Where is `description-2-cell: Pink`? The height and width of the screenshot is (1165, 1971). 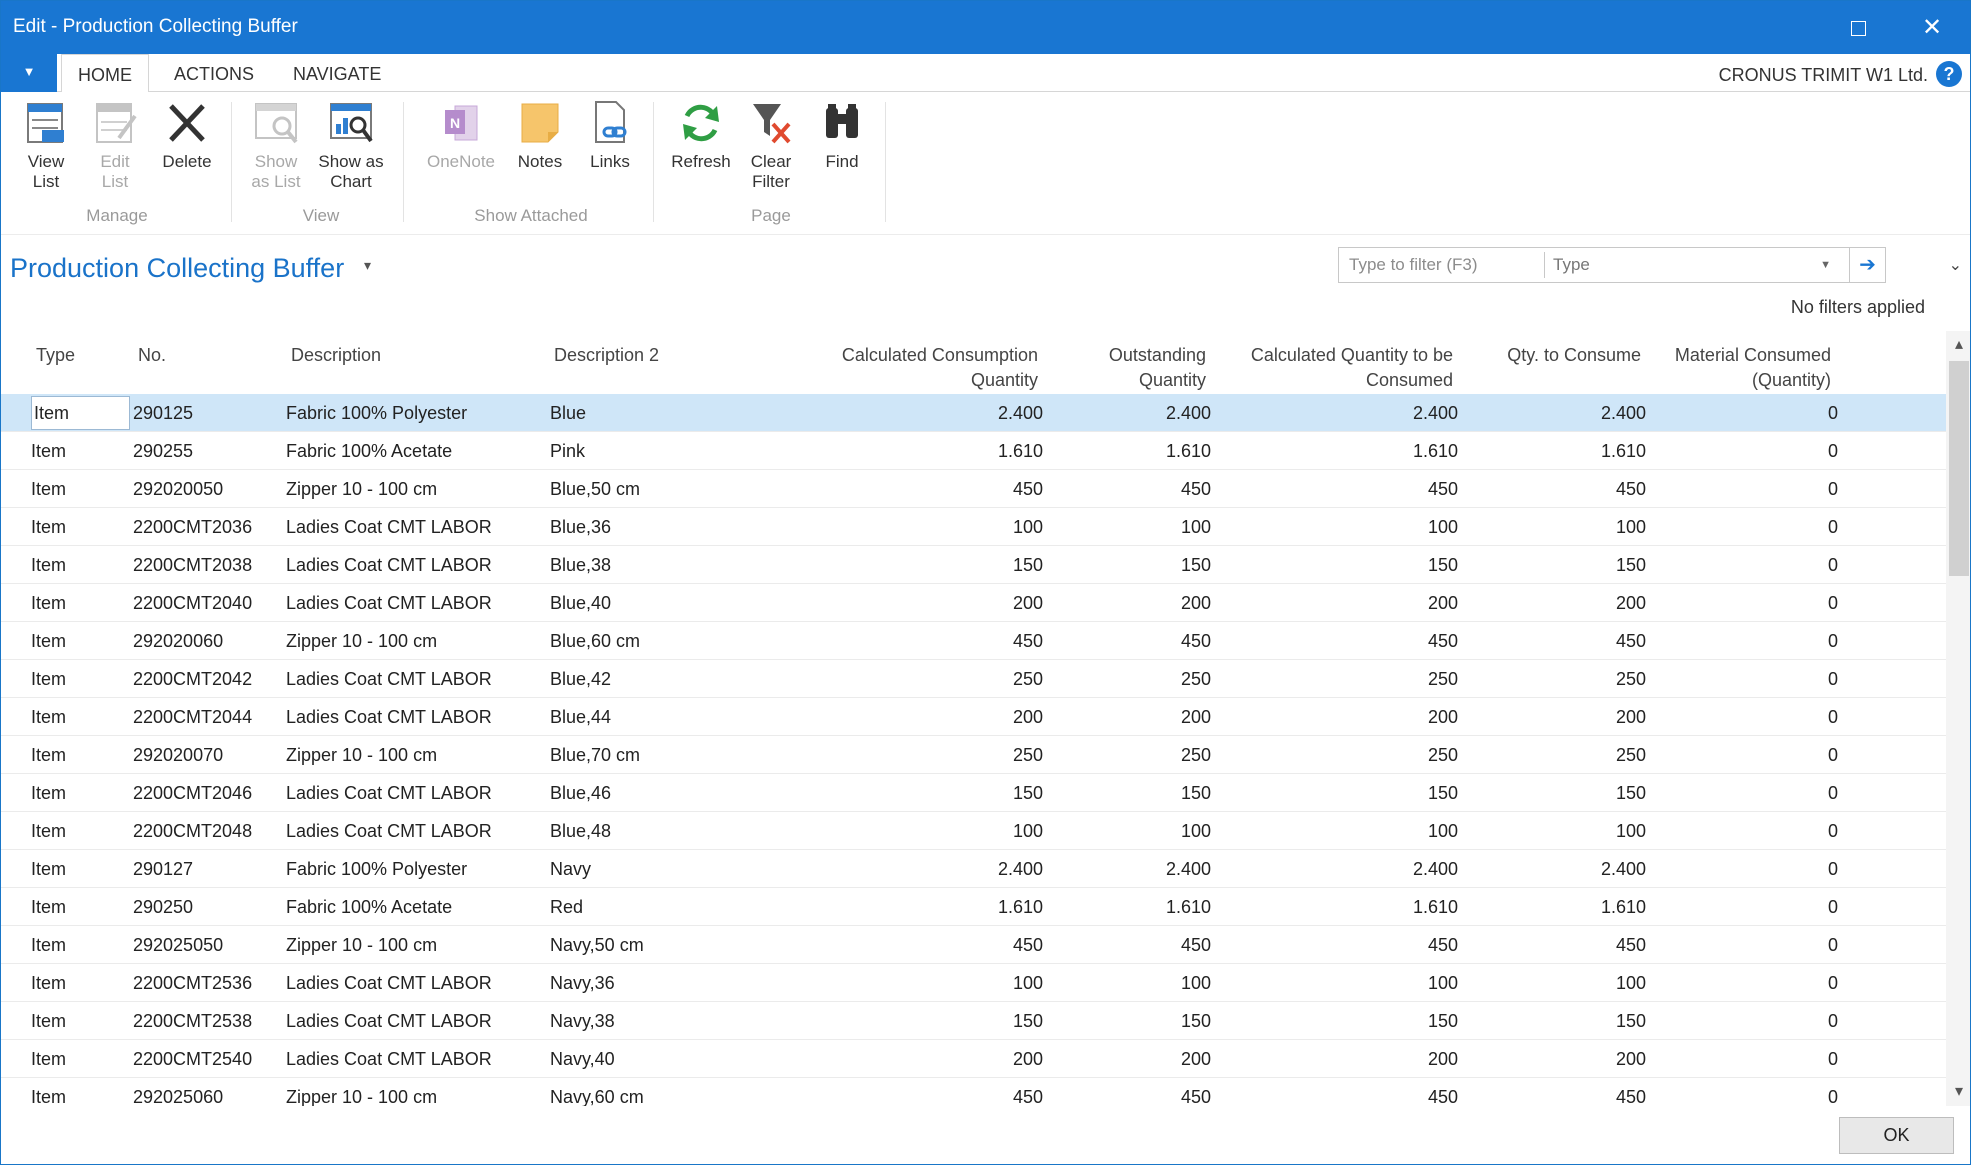 description-2-cell: Pink is located at coordinates (567, 451).